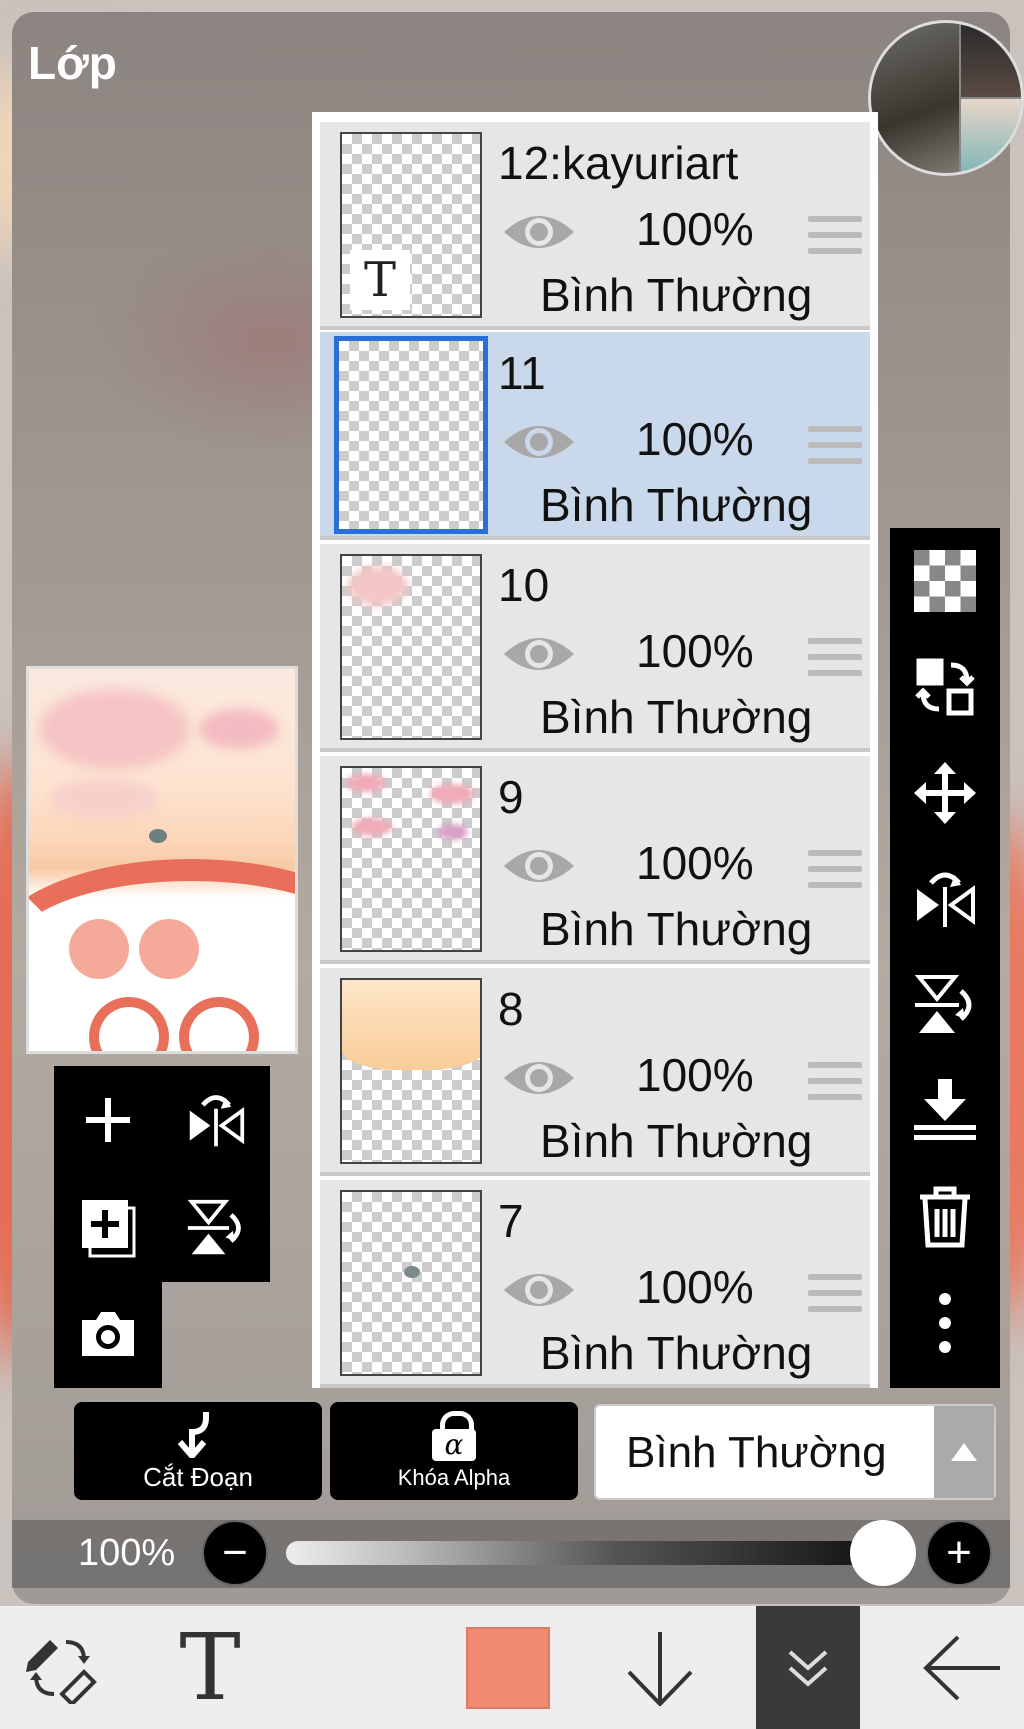 This screenshot has height=1729, width=1024. Describe the element at coordinates (808, 1667) in the screenshot. I see `collapse-icon` at that location.